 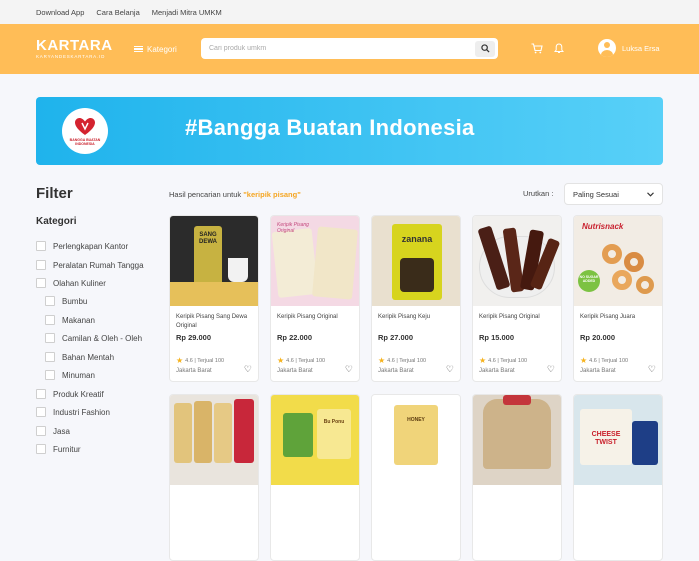 I want to click on product-card: HONEY, so click(x=416, y=477).